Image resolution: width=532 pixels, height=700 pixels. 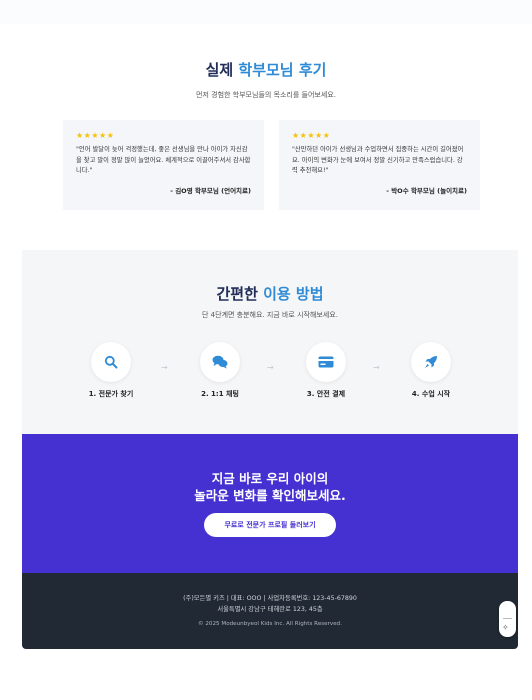 I want to click on sparkle-icon: ✧, so click(x=505, y=628).